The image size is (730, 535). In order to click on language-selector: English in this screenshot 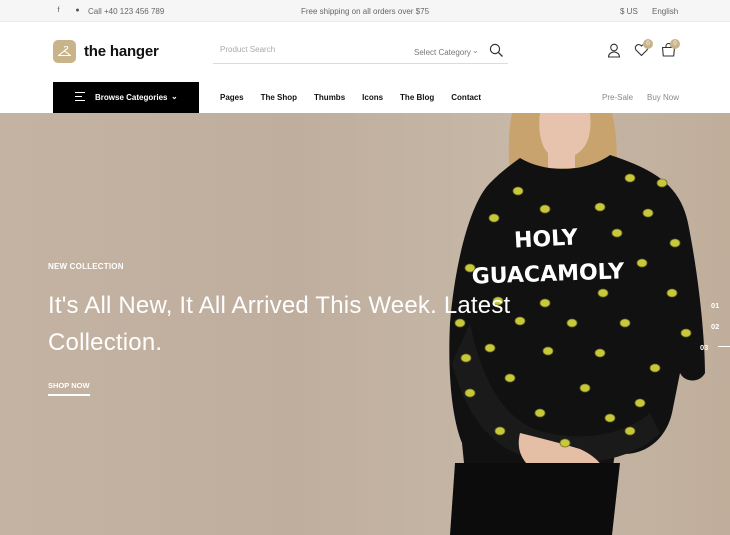, I will do `click(665, 11)`.